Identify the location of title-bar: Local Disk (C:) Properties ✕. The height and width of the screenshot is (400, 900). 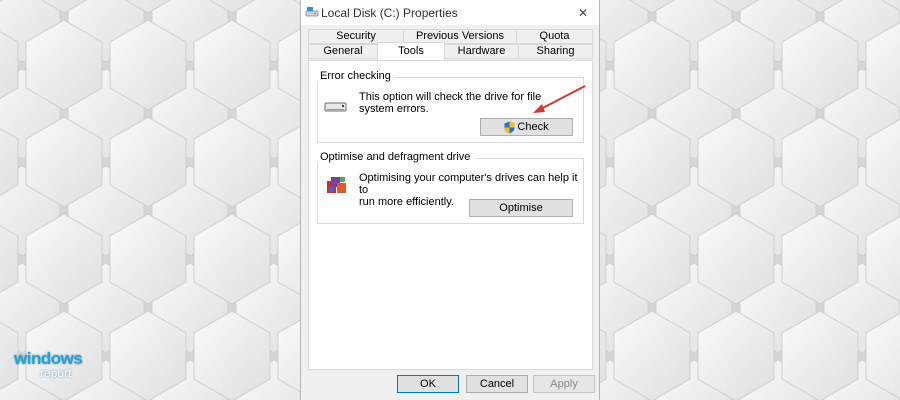
(450, 12).